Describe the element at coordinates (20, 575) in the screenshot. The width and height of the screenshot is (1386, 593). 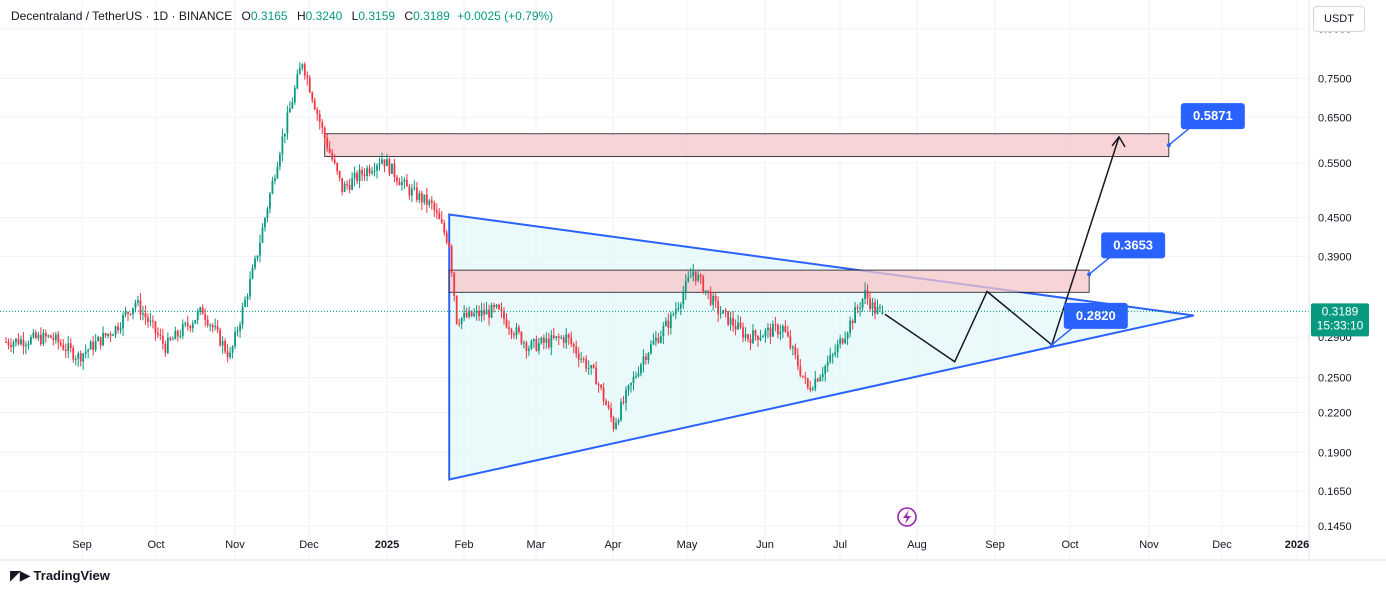
I see `tradingview-logo-icon: ◤▶` at that location.